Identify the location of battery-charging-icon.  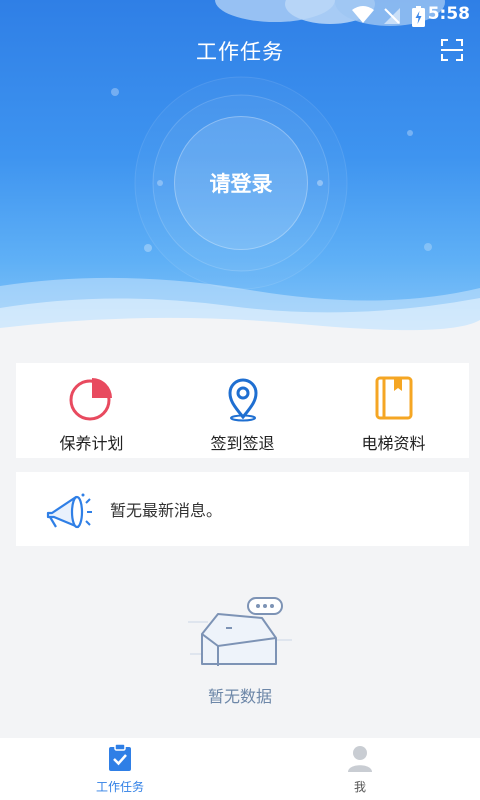
(418, 16).